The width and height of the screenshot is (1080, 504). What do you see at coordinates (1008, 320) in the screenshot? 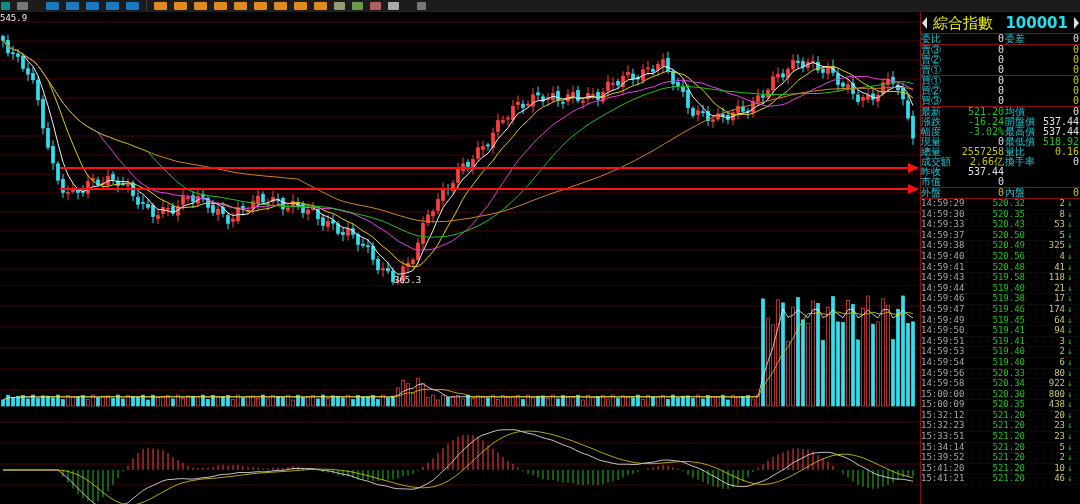
I see `trade-price: 519.45` at bounding box center [1008, 320].